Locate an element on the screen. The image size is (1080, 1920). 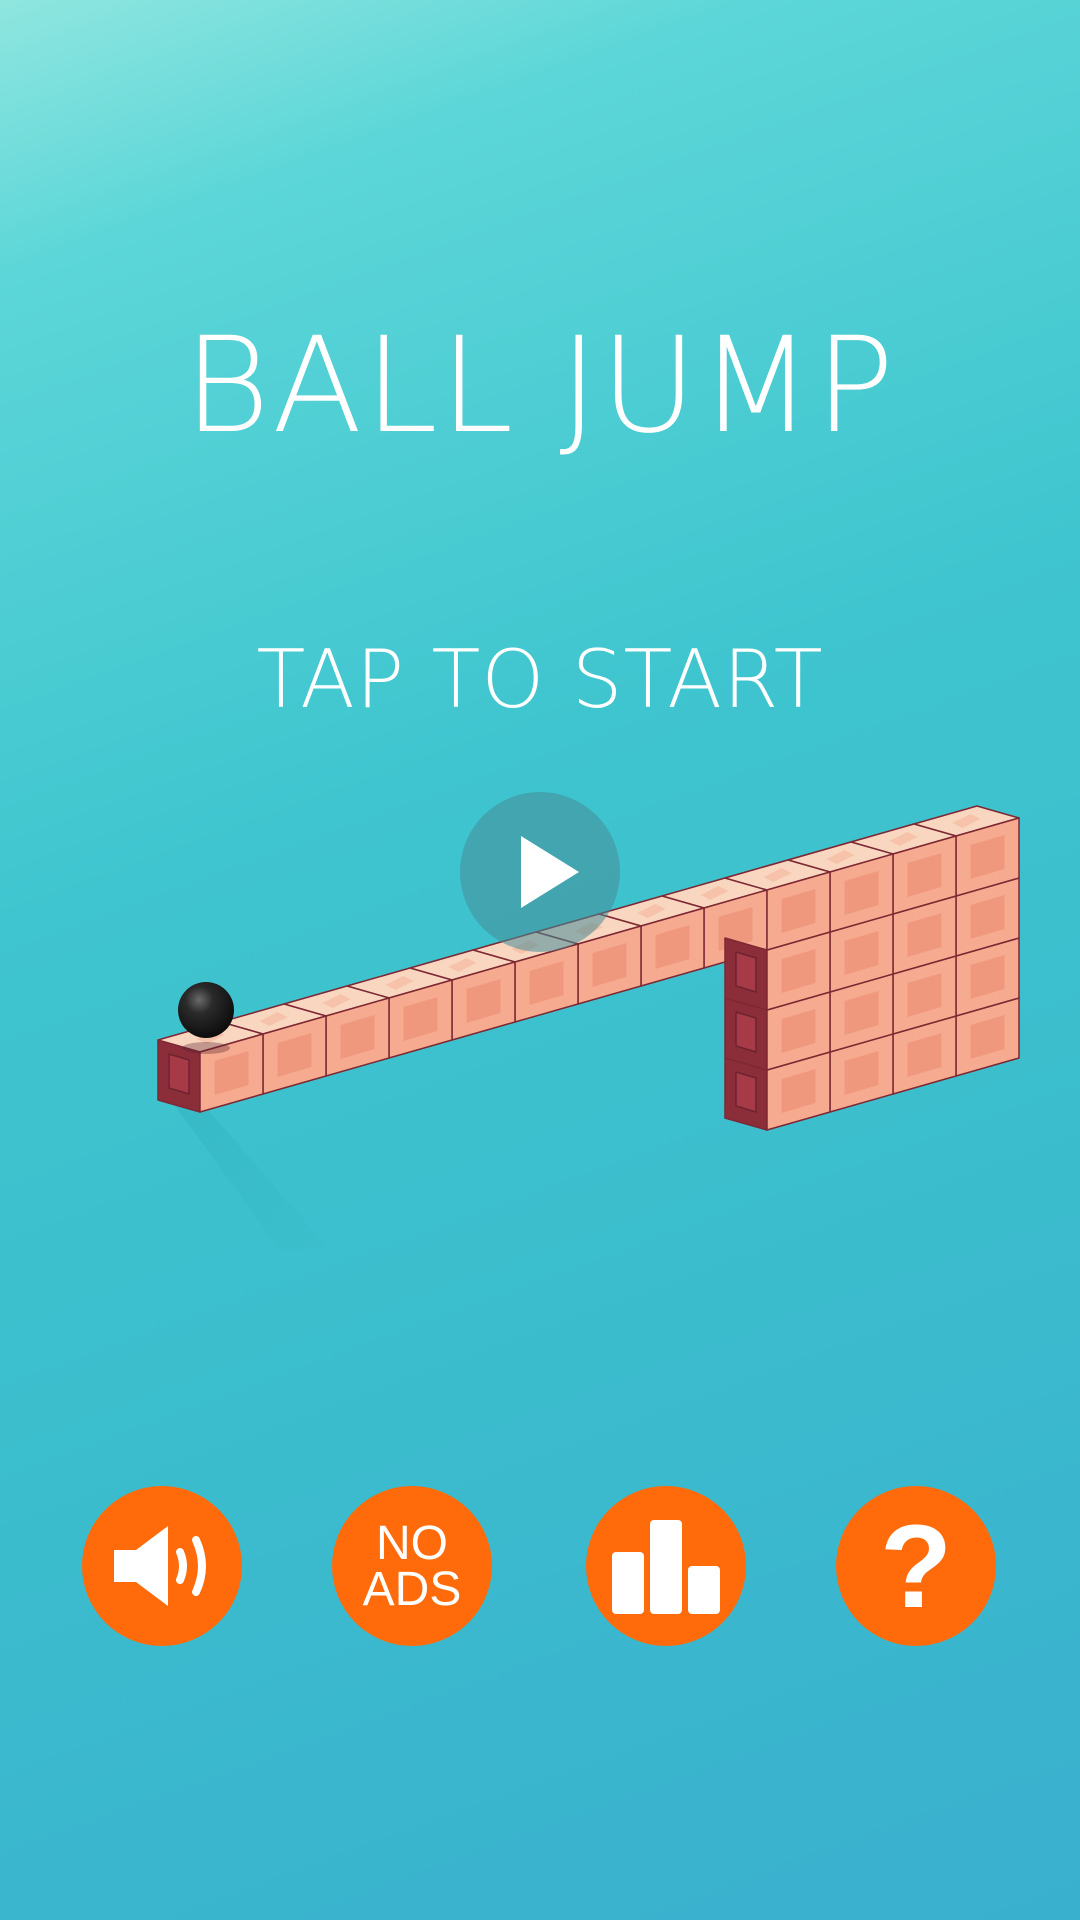
speaker-sound-icon is located at coordinates (160, 1566).